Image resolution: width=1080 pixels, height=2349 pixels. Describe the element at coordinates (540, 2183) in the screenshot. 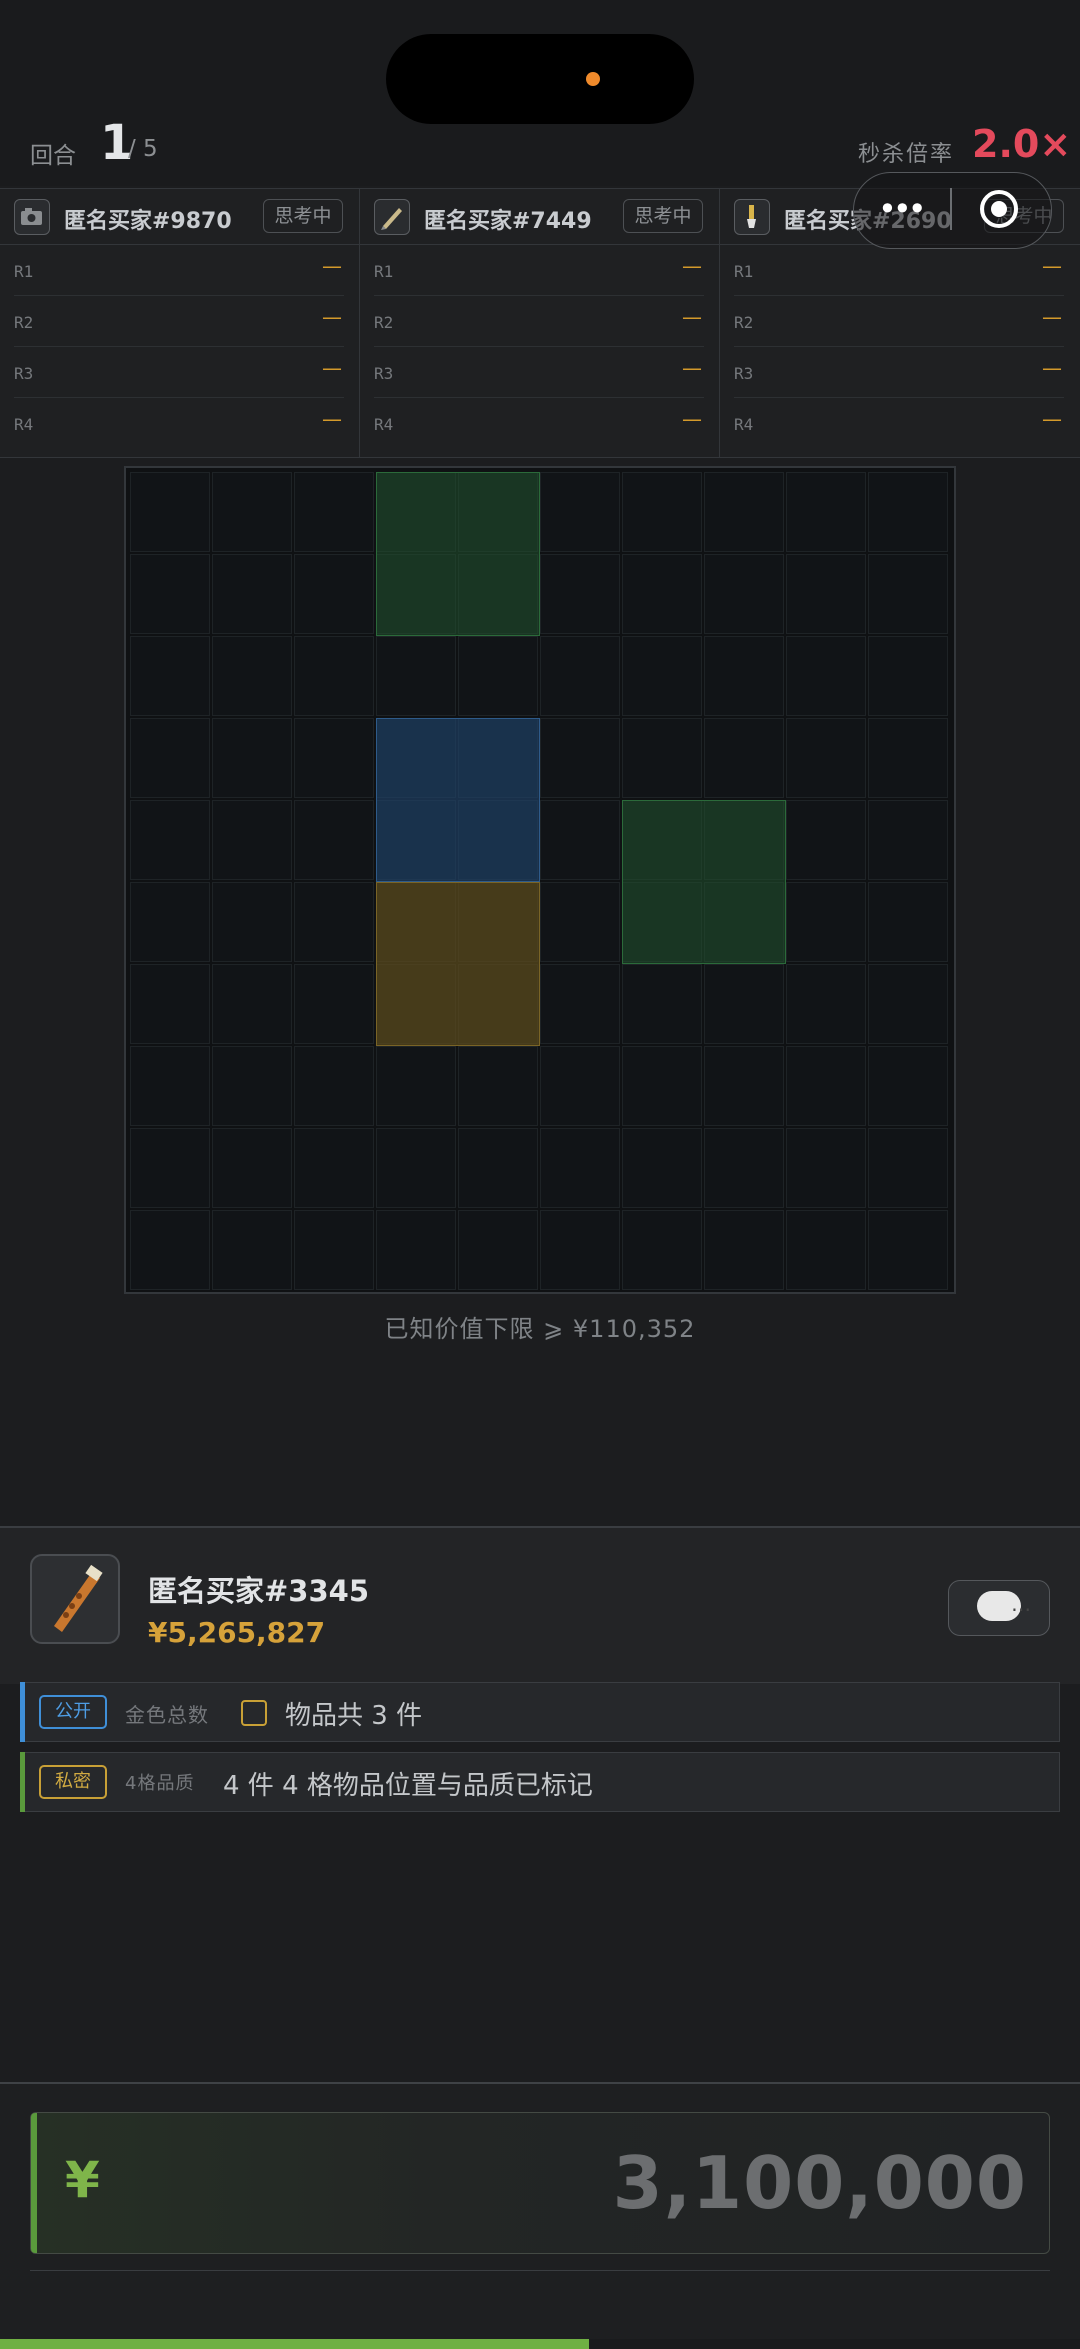

I see `bid-input: ¥ 3,100,000` at that location.